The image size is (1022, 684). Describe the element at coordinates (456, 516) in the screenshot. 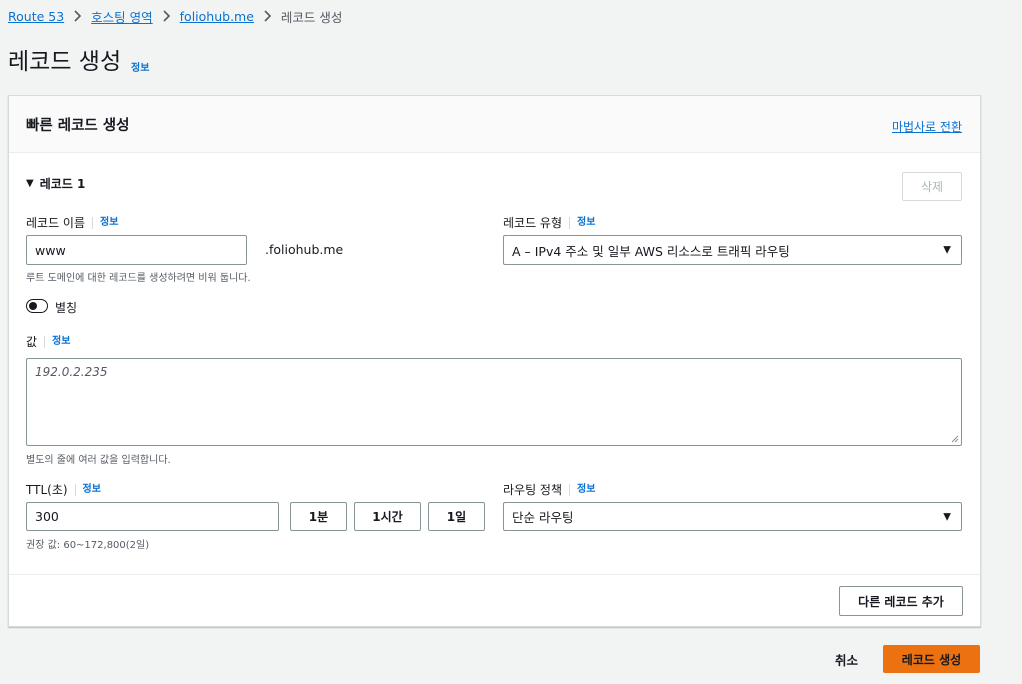

I see `ttl-1day-button: 1일` at that location.